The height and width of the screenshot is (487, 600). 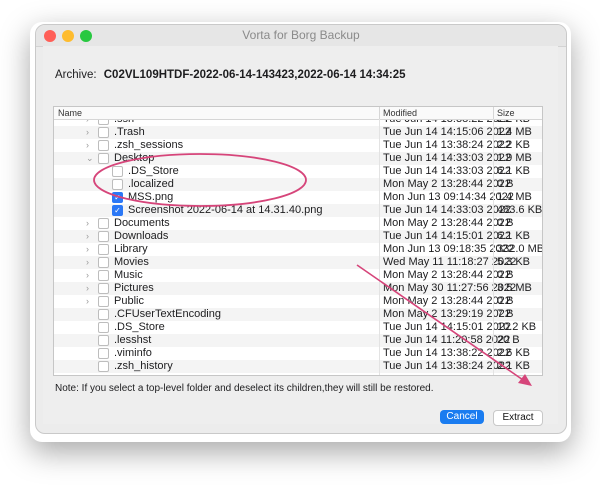 I want to click on row-name: Documents, so click(x=142, y=223).